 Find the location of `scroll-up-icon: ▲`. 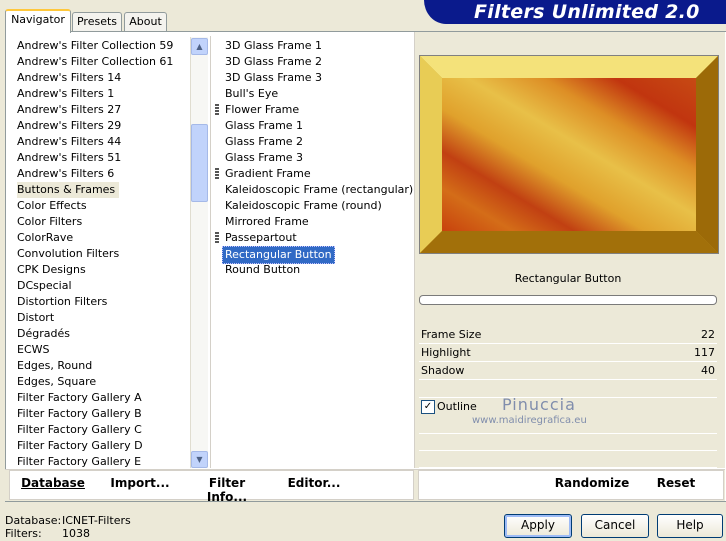

scroll-up-icon: ▲ is located at coordinates (199, 46).